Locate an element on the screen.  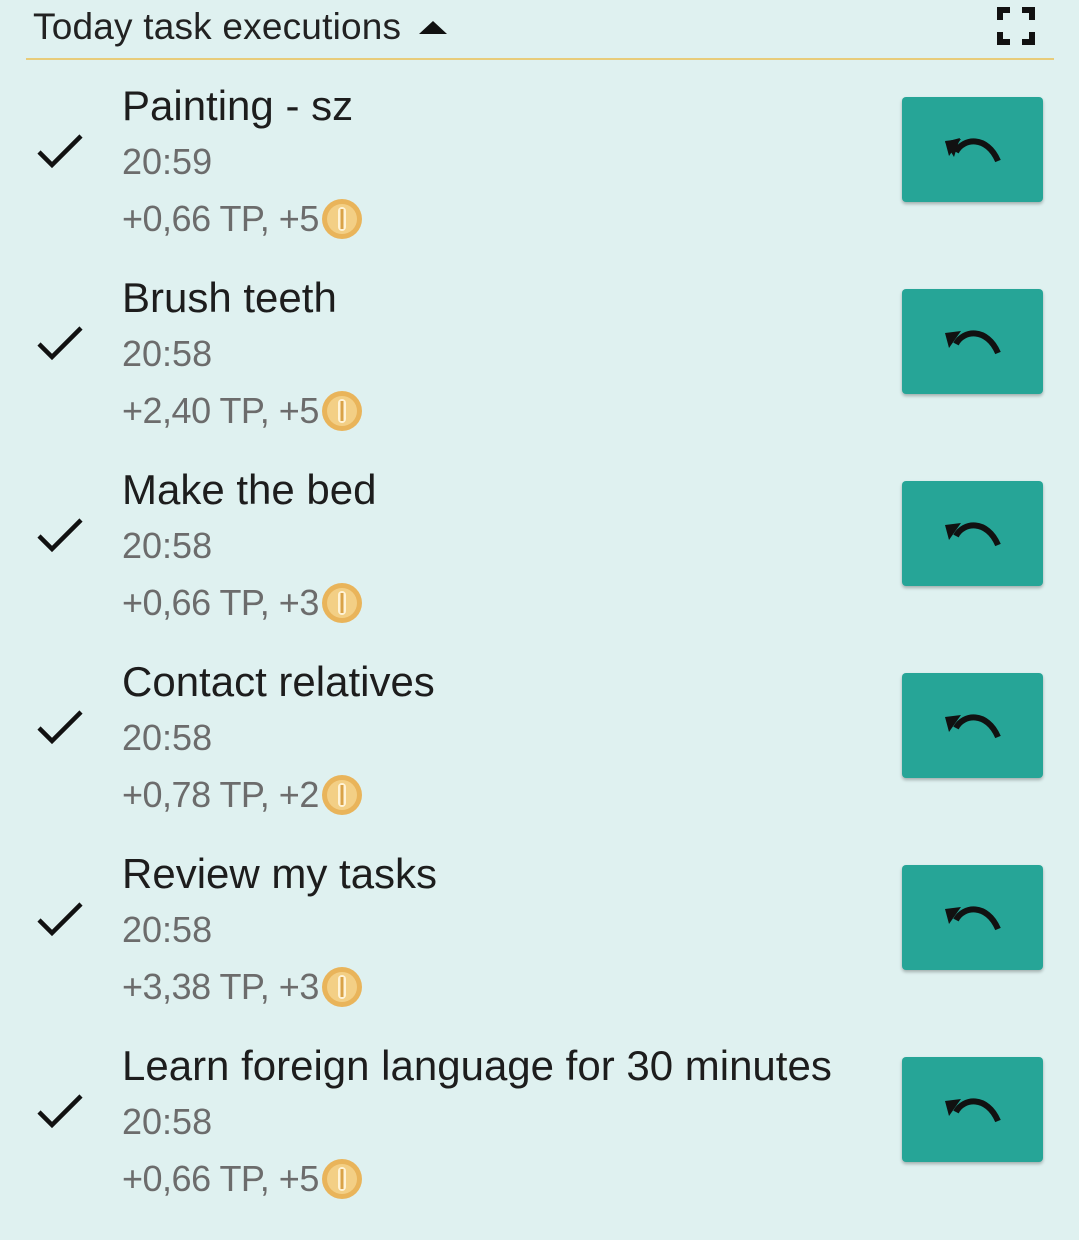
task-time: 20:59 is located at coordinates (167, 161).